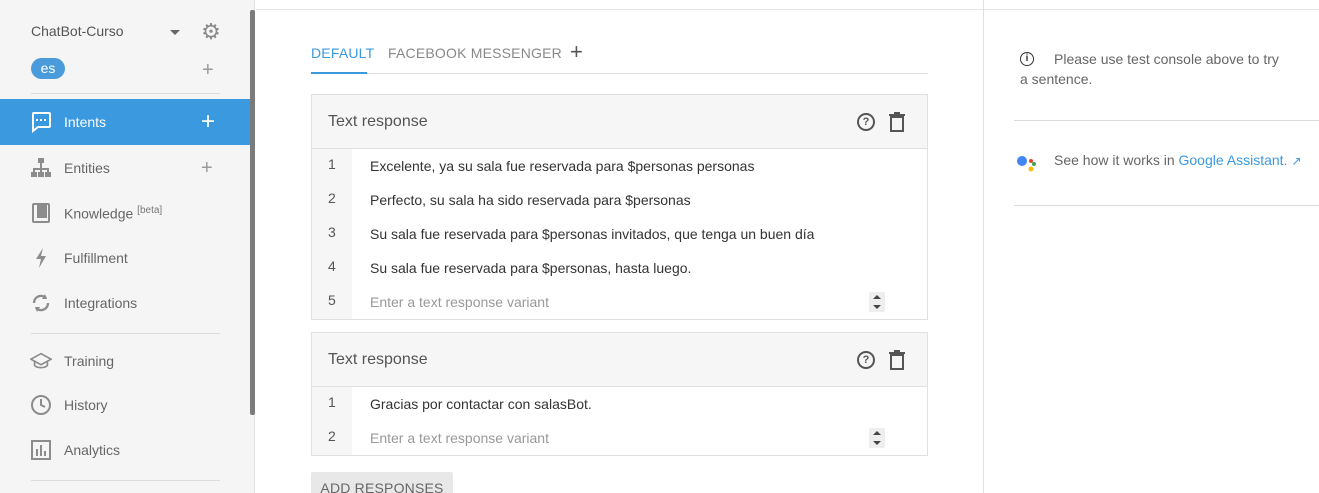 The height and width of the screenshot is (493, 1319). Describe the element at coordinates (619, 438) in the screenshot. I see `response-input-row: 2 Enter a text response variant` at that location.